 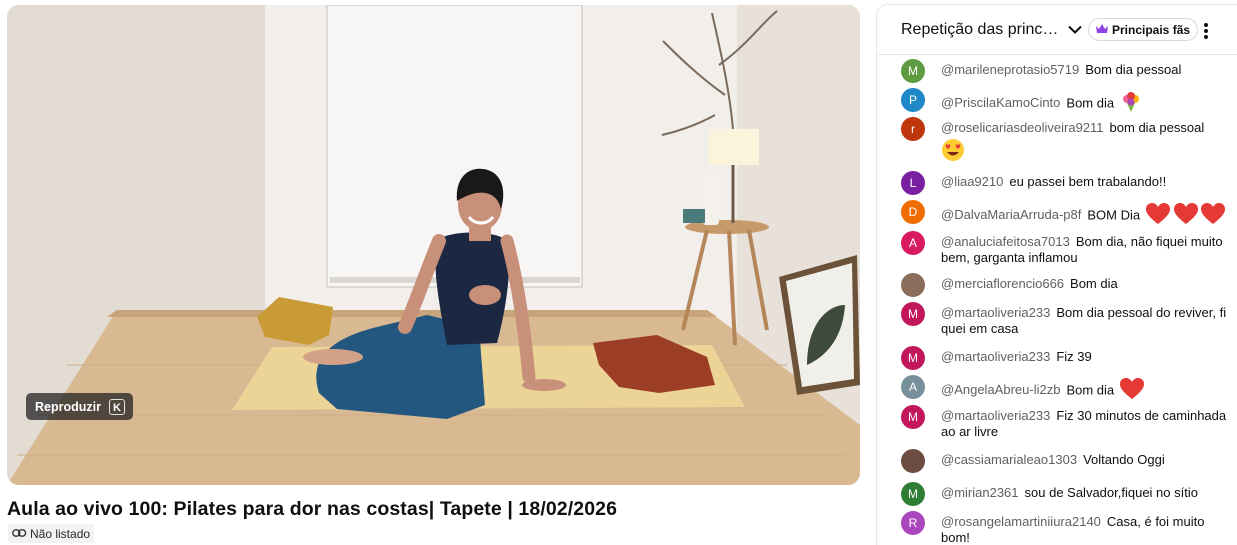 What do you see at coordinates (1022, 127) in the screenshot?
I see `chat-author: @roselicariasdeoliveira9211` at bounding box center [1022, 127].